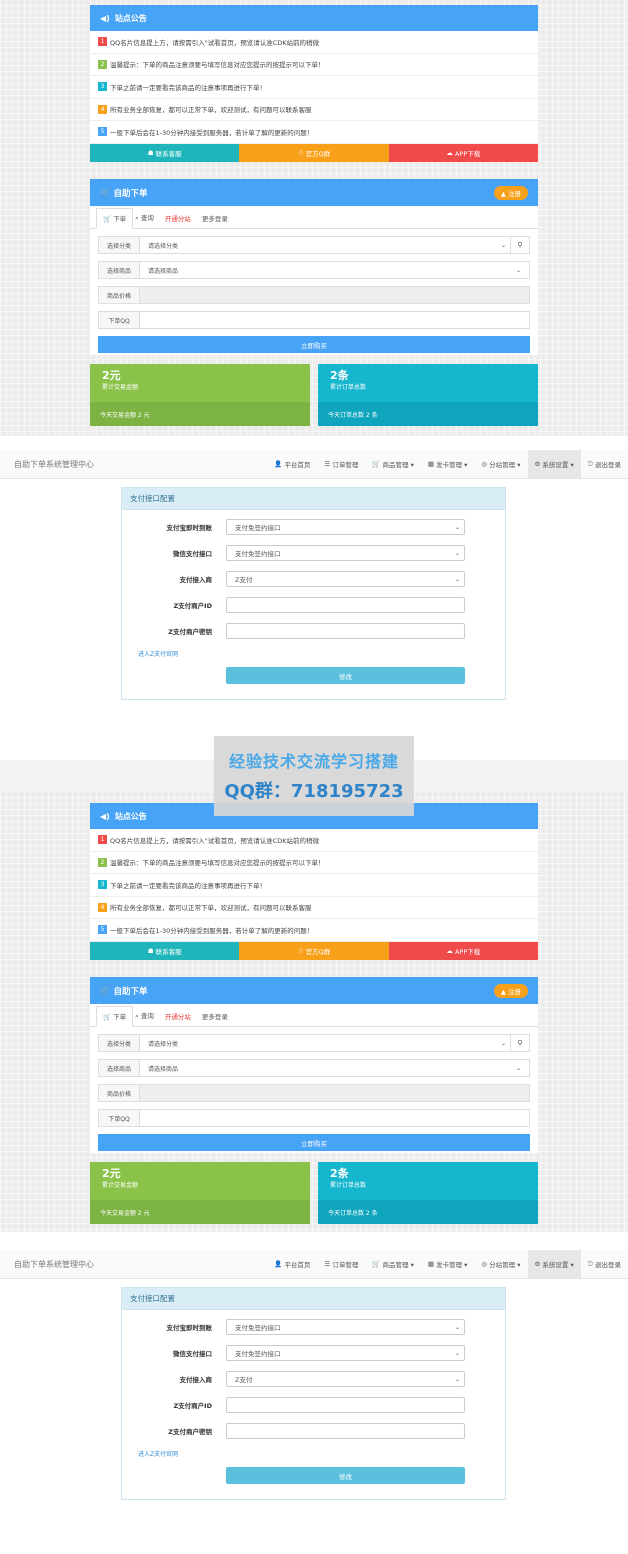 The image size is (628, 1554). Describe the element at coordinates (102, 42) in the screenshot. I see `announcement-number: 1` at that location.